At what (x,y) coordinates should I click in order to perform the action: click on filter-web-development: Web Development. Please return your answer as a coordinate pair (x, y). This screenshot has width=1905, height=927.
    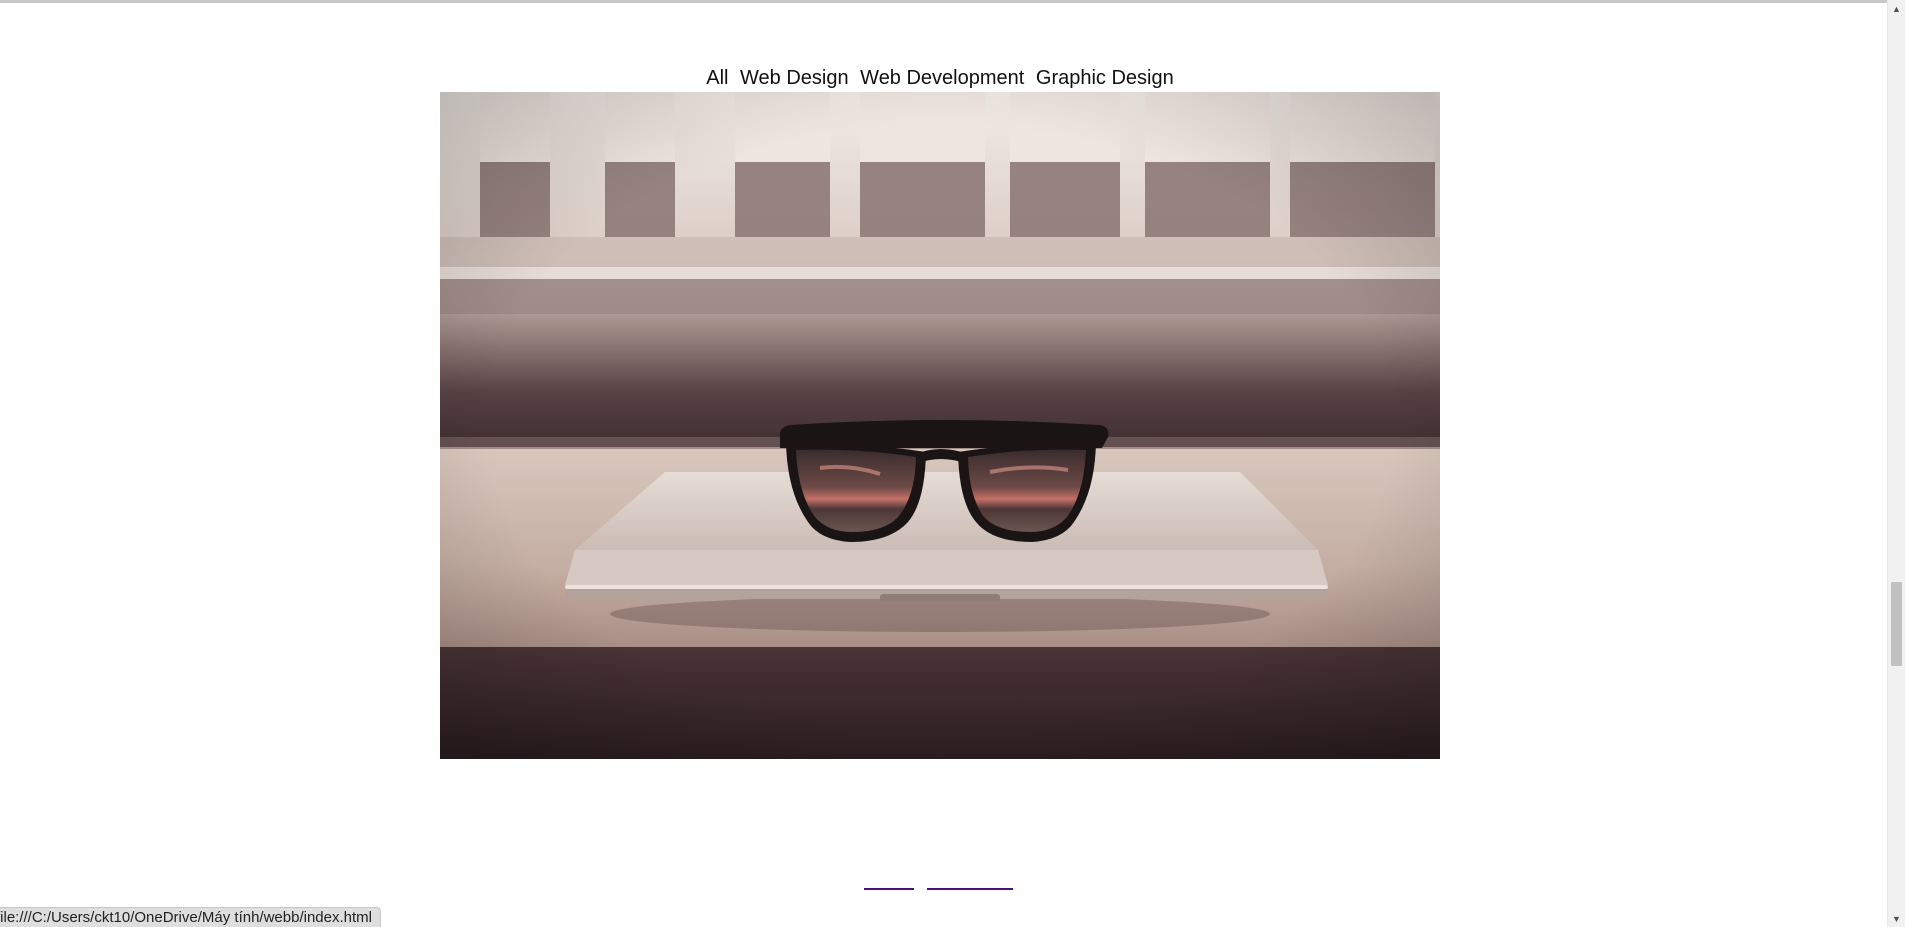
    Looking at the image, I should click on (942, 78).